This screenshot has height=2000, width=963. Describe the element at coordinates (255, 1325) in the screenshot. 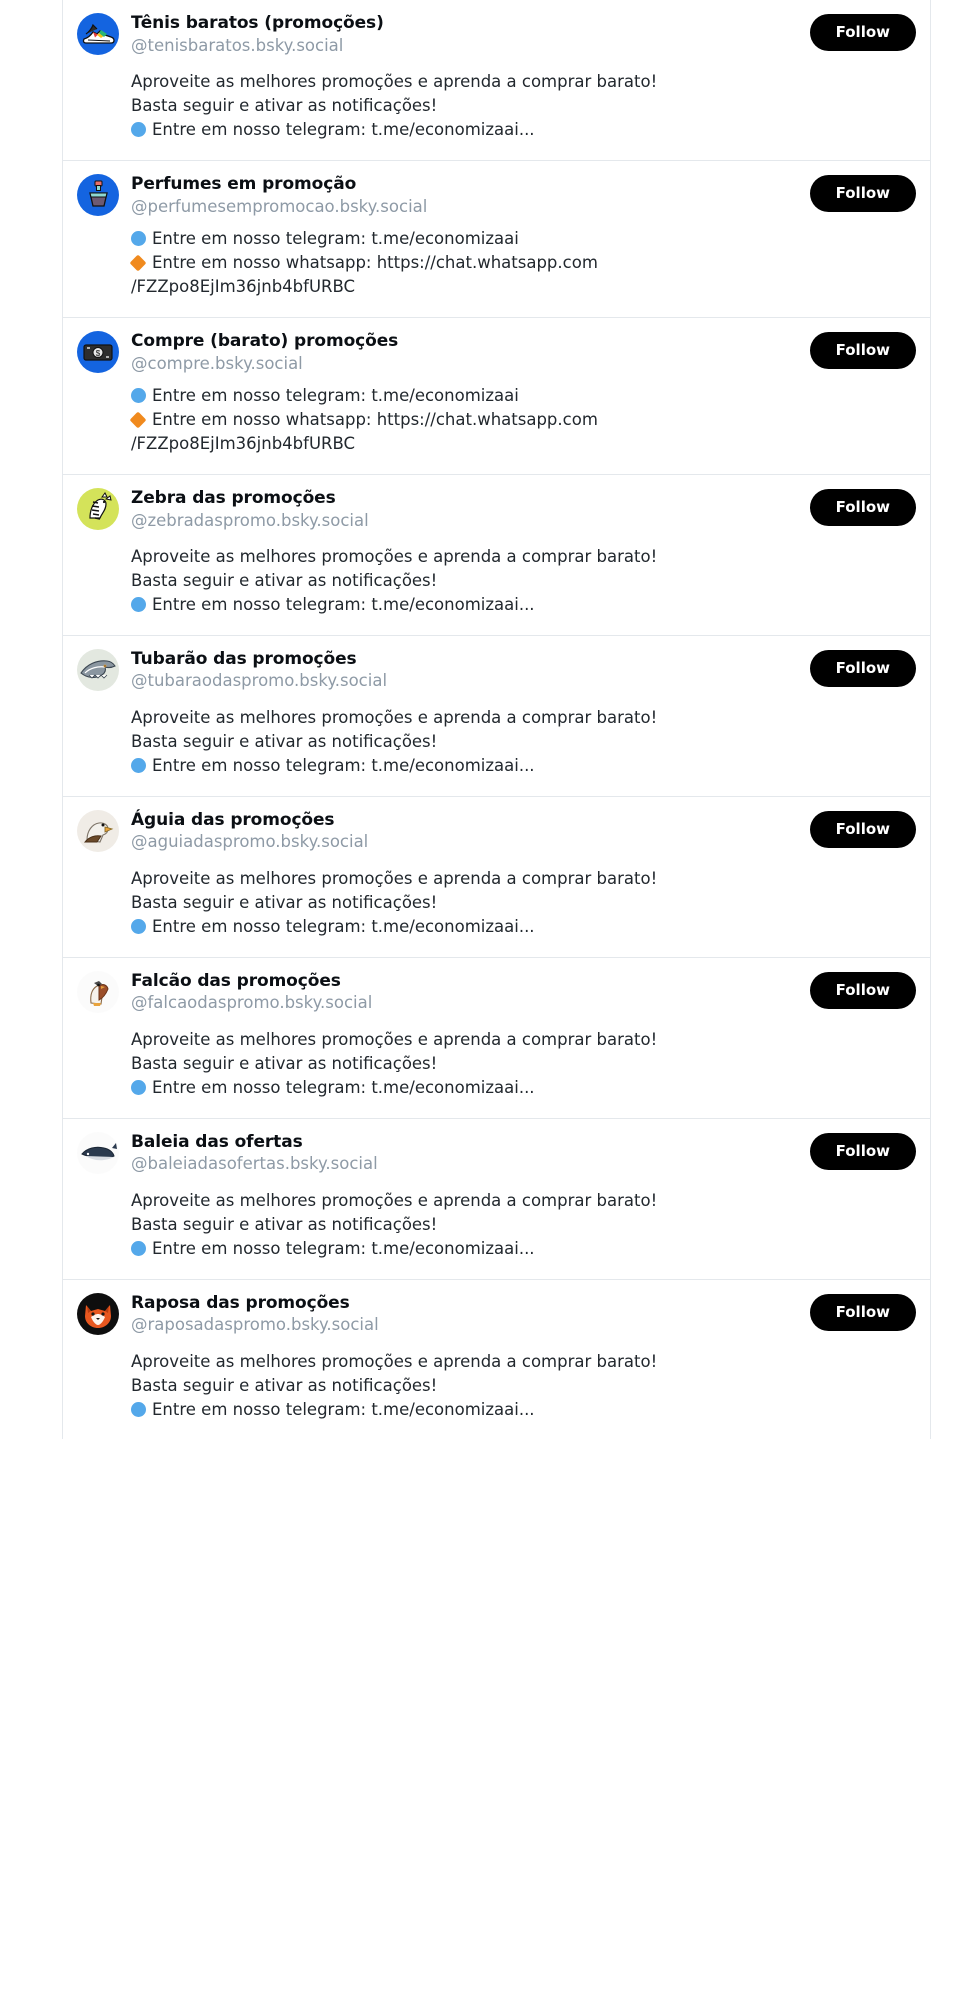

I see `account-handle: @raposadaspromo.bsky.social` at that location.